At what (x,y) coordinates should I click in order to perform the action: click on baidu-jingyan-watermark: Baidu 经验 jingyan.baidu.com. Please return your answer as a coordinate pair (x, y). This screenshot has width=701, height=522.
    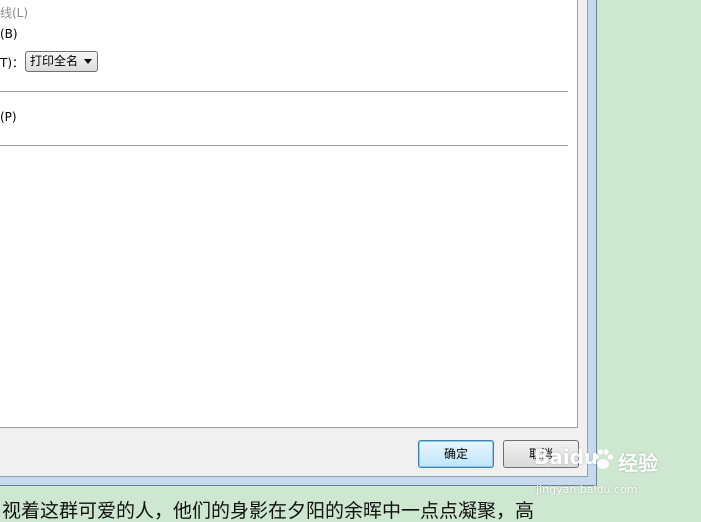
    Looking at the image, I should click on (604, 473).